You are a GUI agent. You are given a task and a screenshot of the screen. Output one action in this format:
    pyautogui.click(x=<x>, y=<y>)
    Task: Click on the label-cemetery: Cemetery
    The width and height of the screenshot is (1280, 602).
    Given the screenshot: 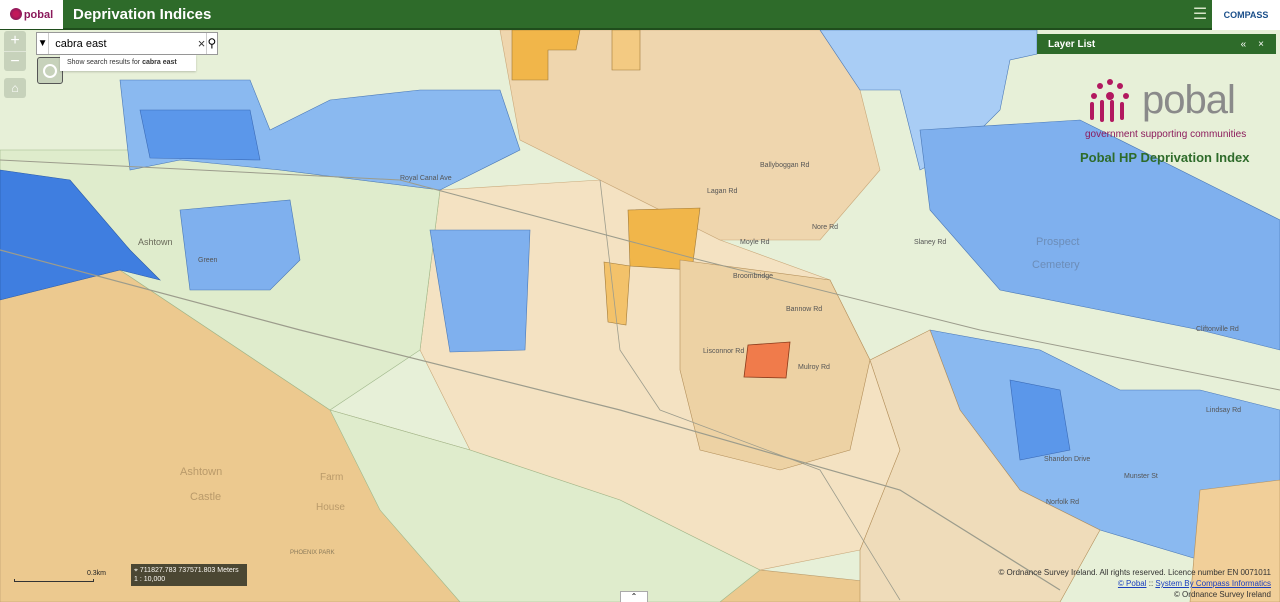 What is the action you would take?
    pyautogui.click(x=1056, y=265)
    